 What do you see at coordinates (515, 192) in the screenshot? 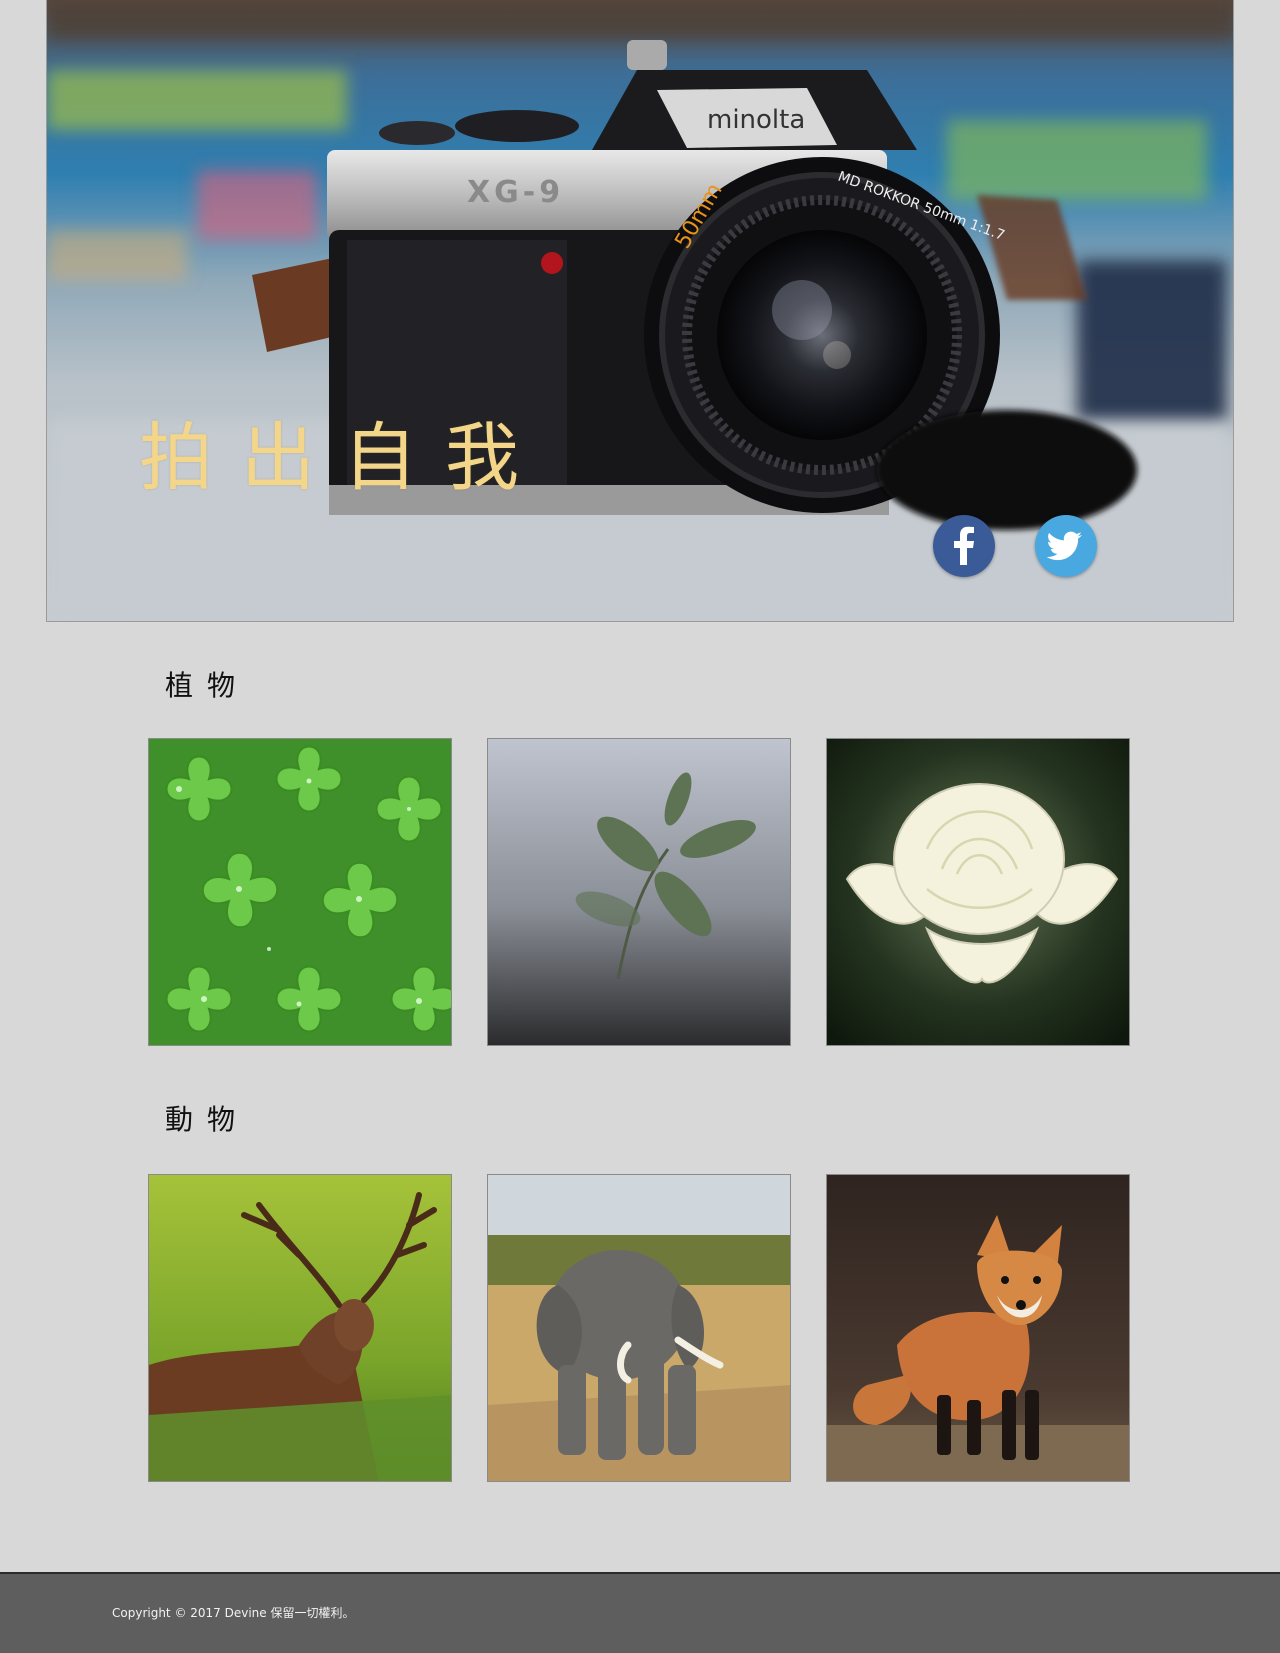
I see `camera-model: XG-9` at bounding box center [515, 192].